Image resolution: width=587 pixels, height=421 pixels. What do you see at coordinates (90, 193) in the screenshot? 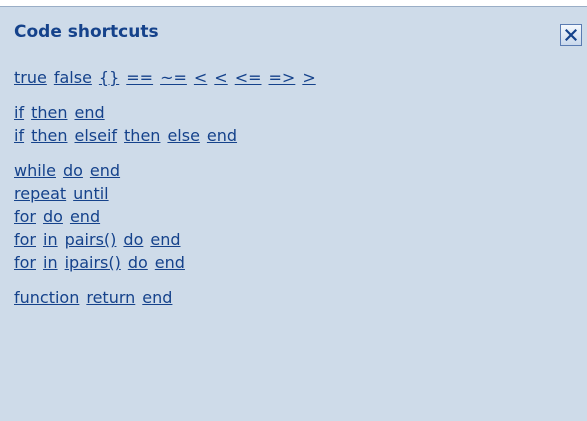
I see `shortcut-link: until` at bounding box center [90, 193].